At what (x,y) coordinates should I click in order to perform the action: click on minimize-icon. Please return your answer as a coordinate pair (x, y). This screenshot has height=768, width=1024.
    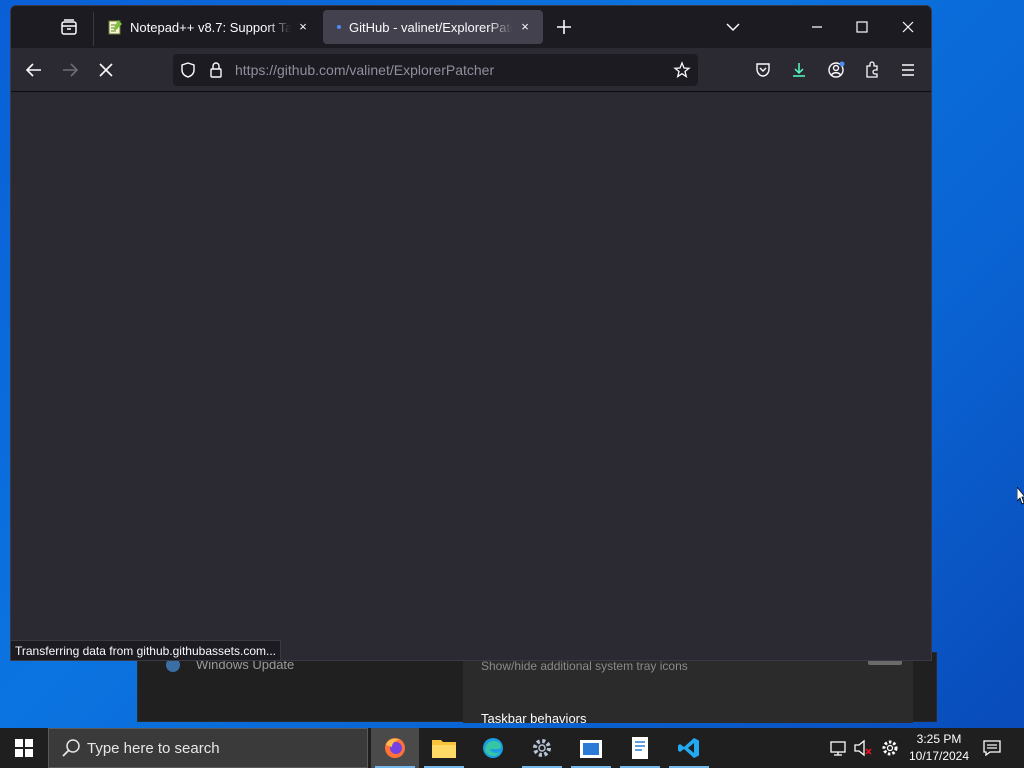
    Looking at the image, I should click on (817, 27).